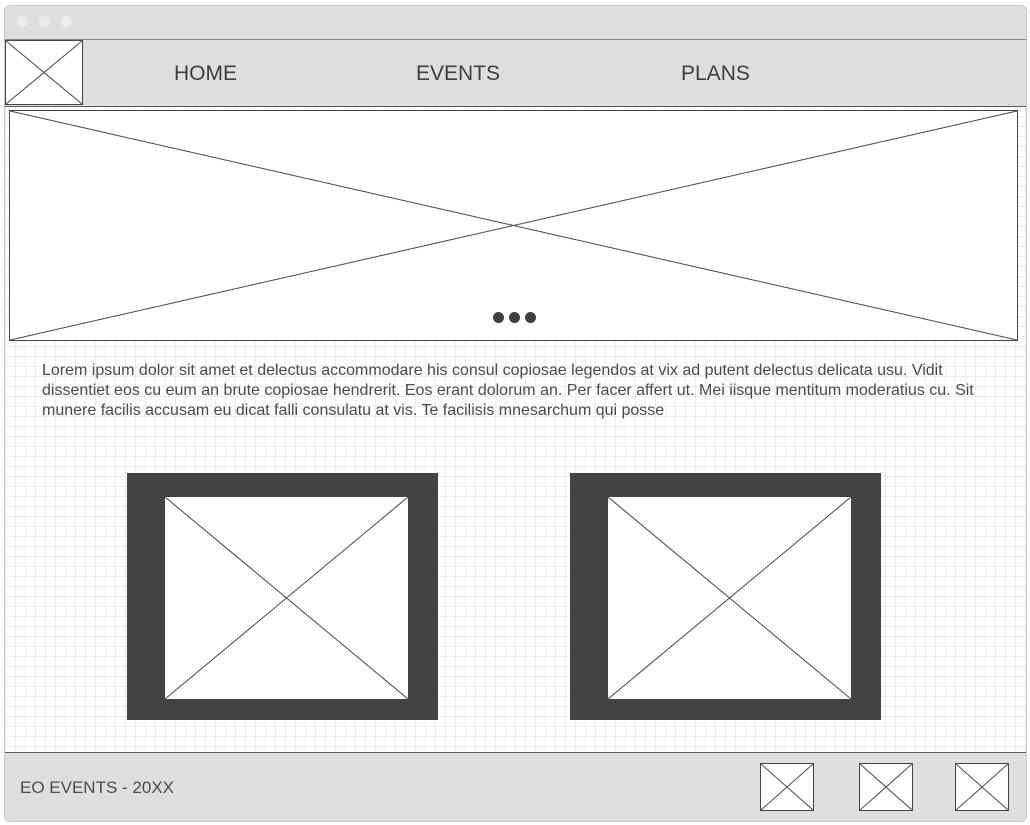 The width and height of the screenshot is (1030, 825). What do you see at coordinates (44, 72) in the screenshot?
I see `logo-image-placeholder-icon` at bounding box center [44, 72].